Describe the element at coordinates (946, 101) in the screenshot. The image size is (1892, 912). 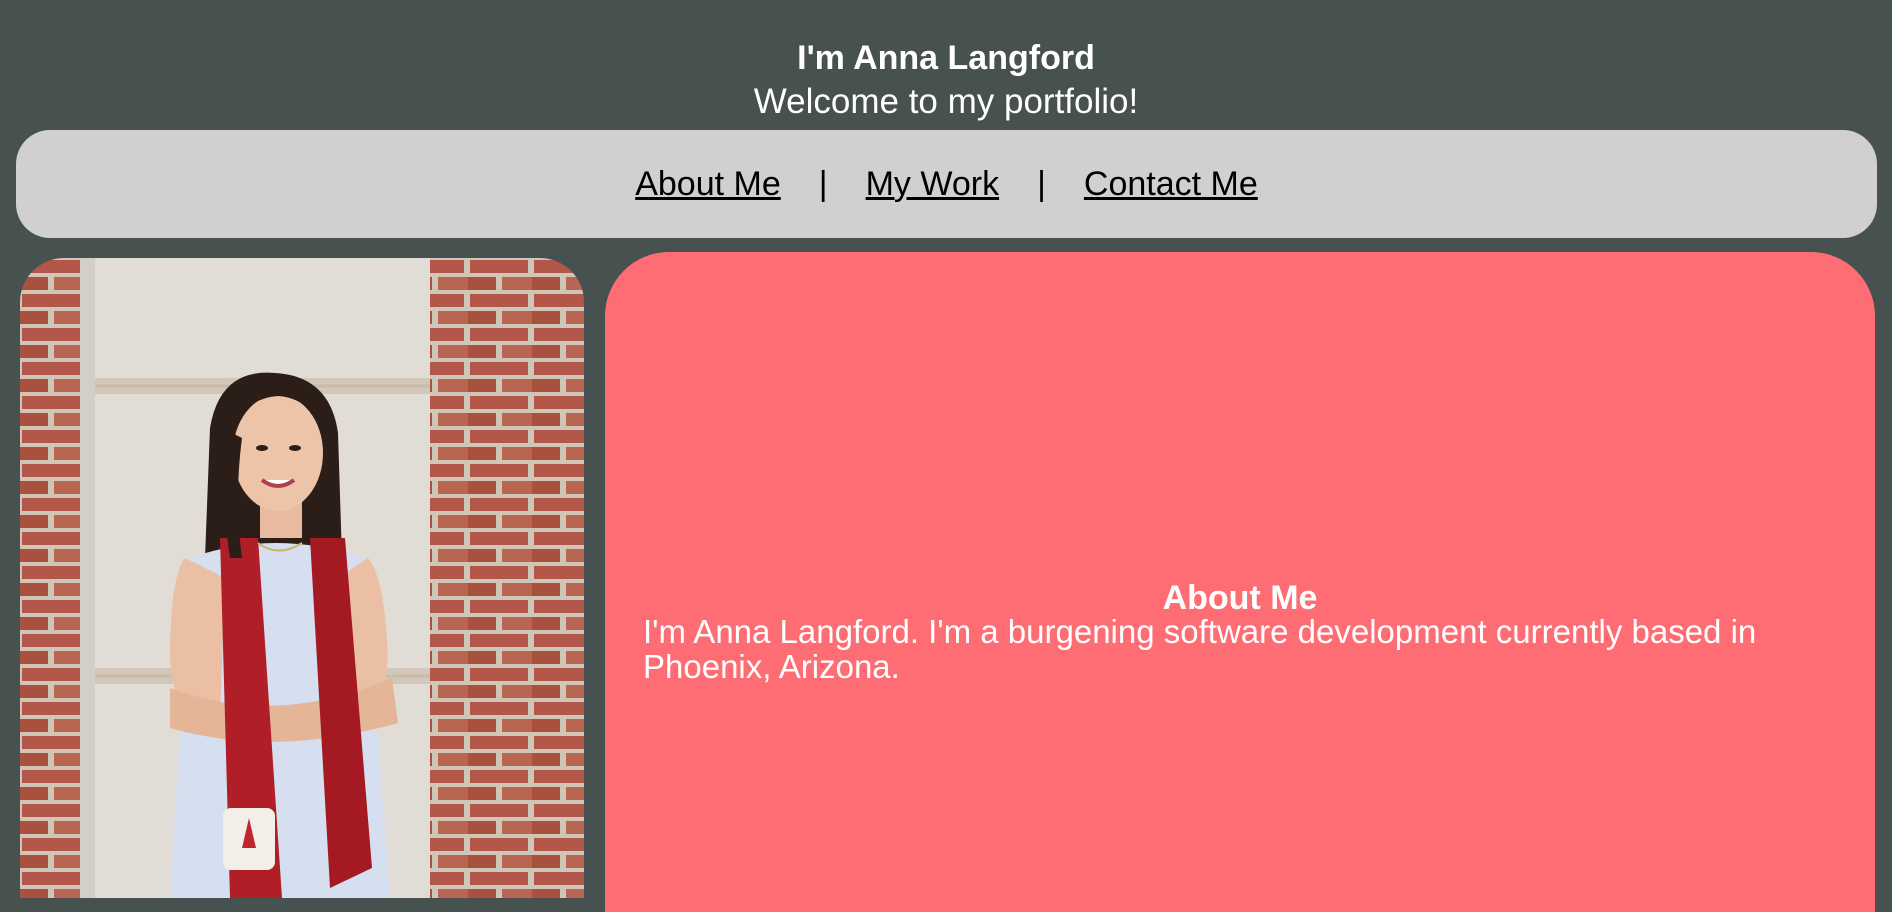
I see `page-subtitle: Welcome to my portfolio!` at that location.